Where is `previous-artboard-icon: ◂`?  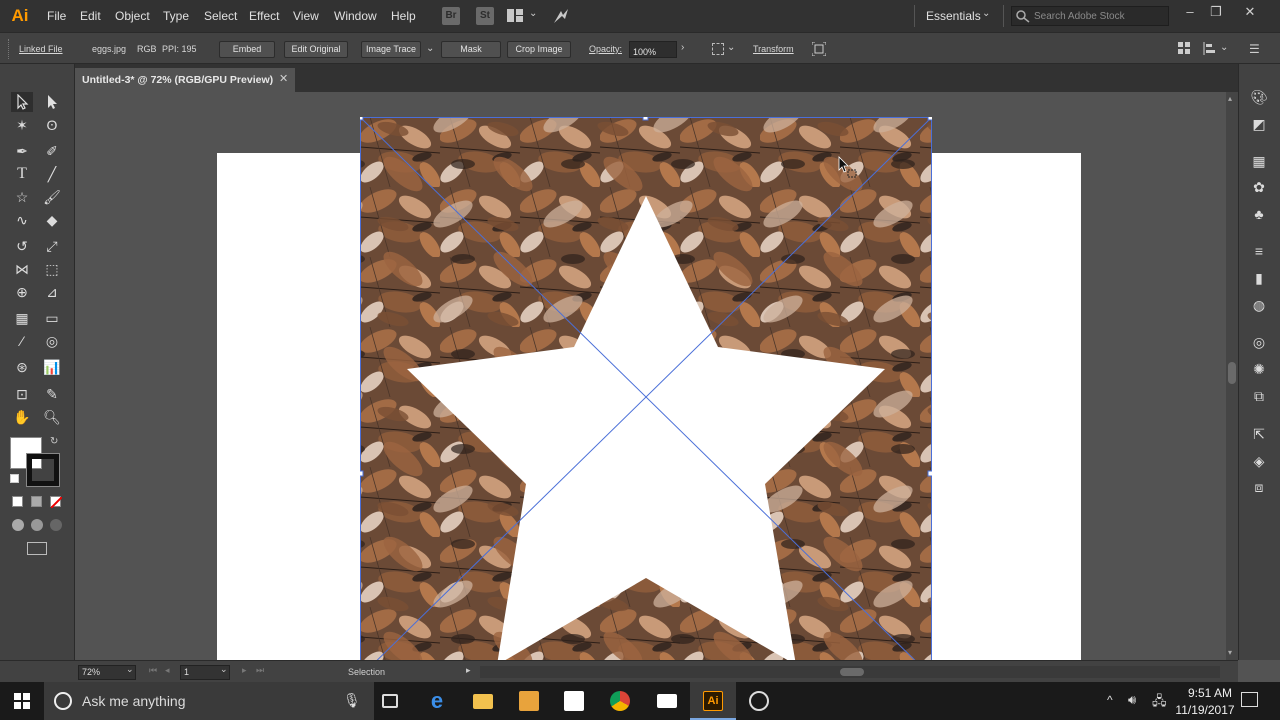 previous-artboard-icon: ◂ is located at coordinates (167, 670).